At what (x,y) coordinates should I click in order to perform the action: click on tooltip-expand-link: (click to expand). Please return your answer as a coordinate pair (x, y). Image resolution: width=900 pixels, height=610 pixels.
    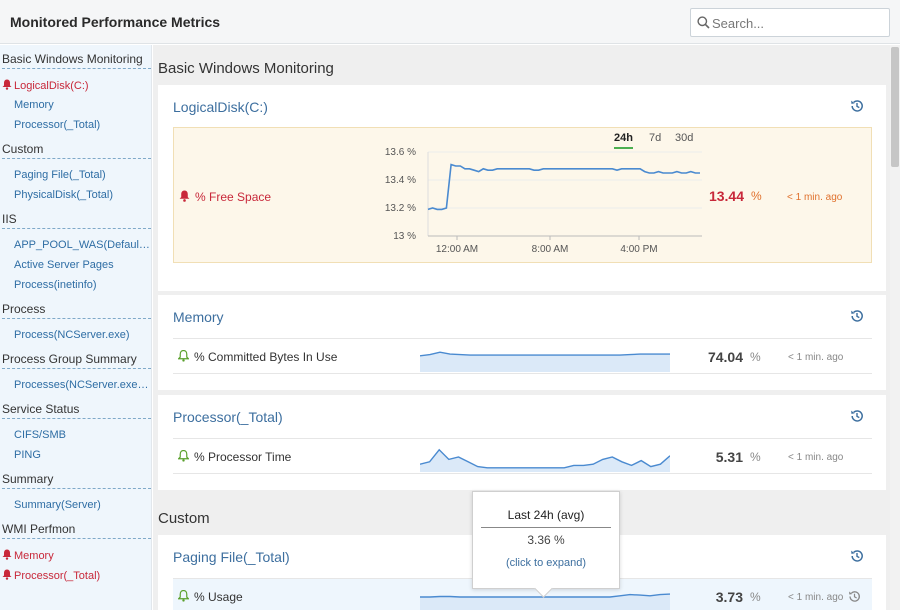
    Looking at the image, I should click on (546, 563).